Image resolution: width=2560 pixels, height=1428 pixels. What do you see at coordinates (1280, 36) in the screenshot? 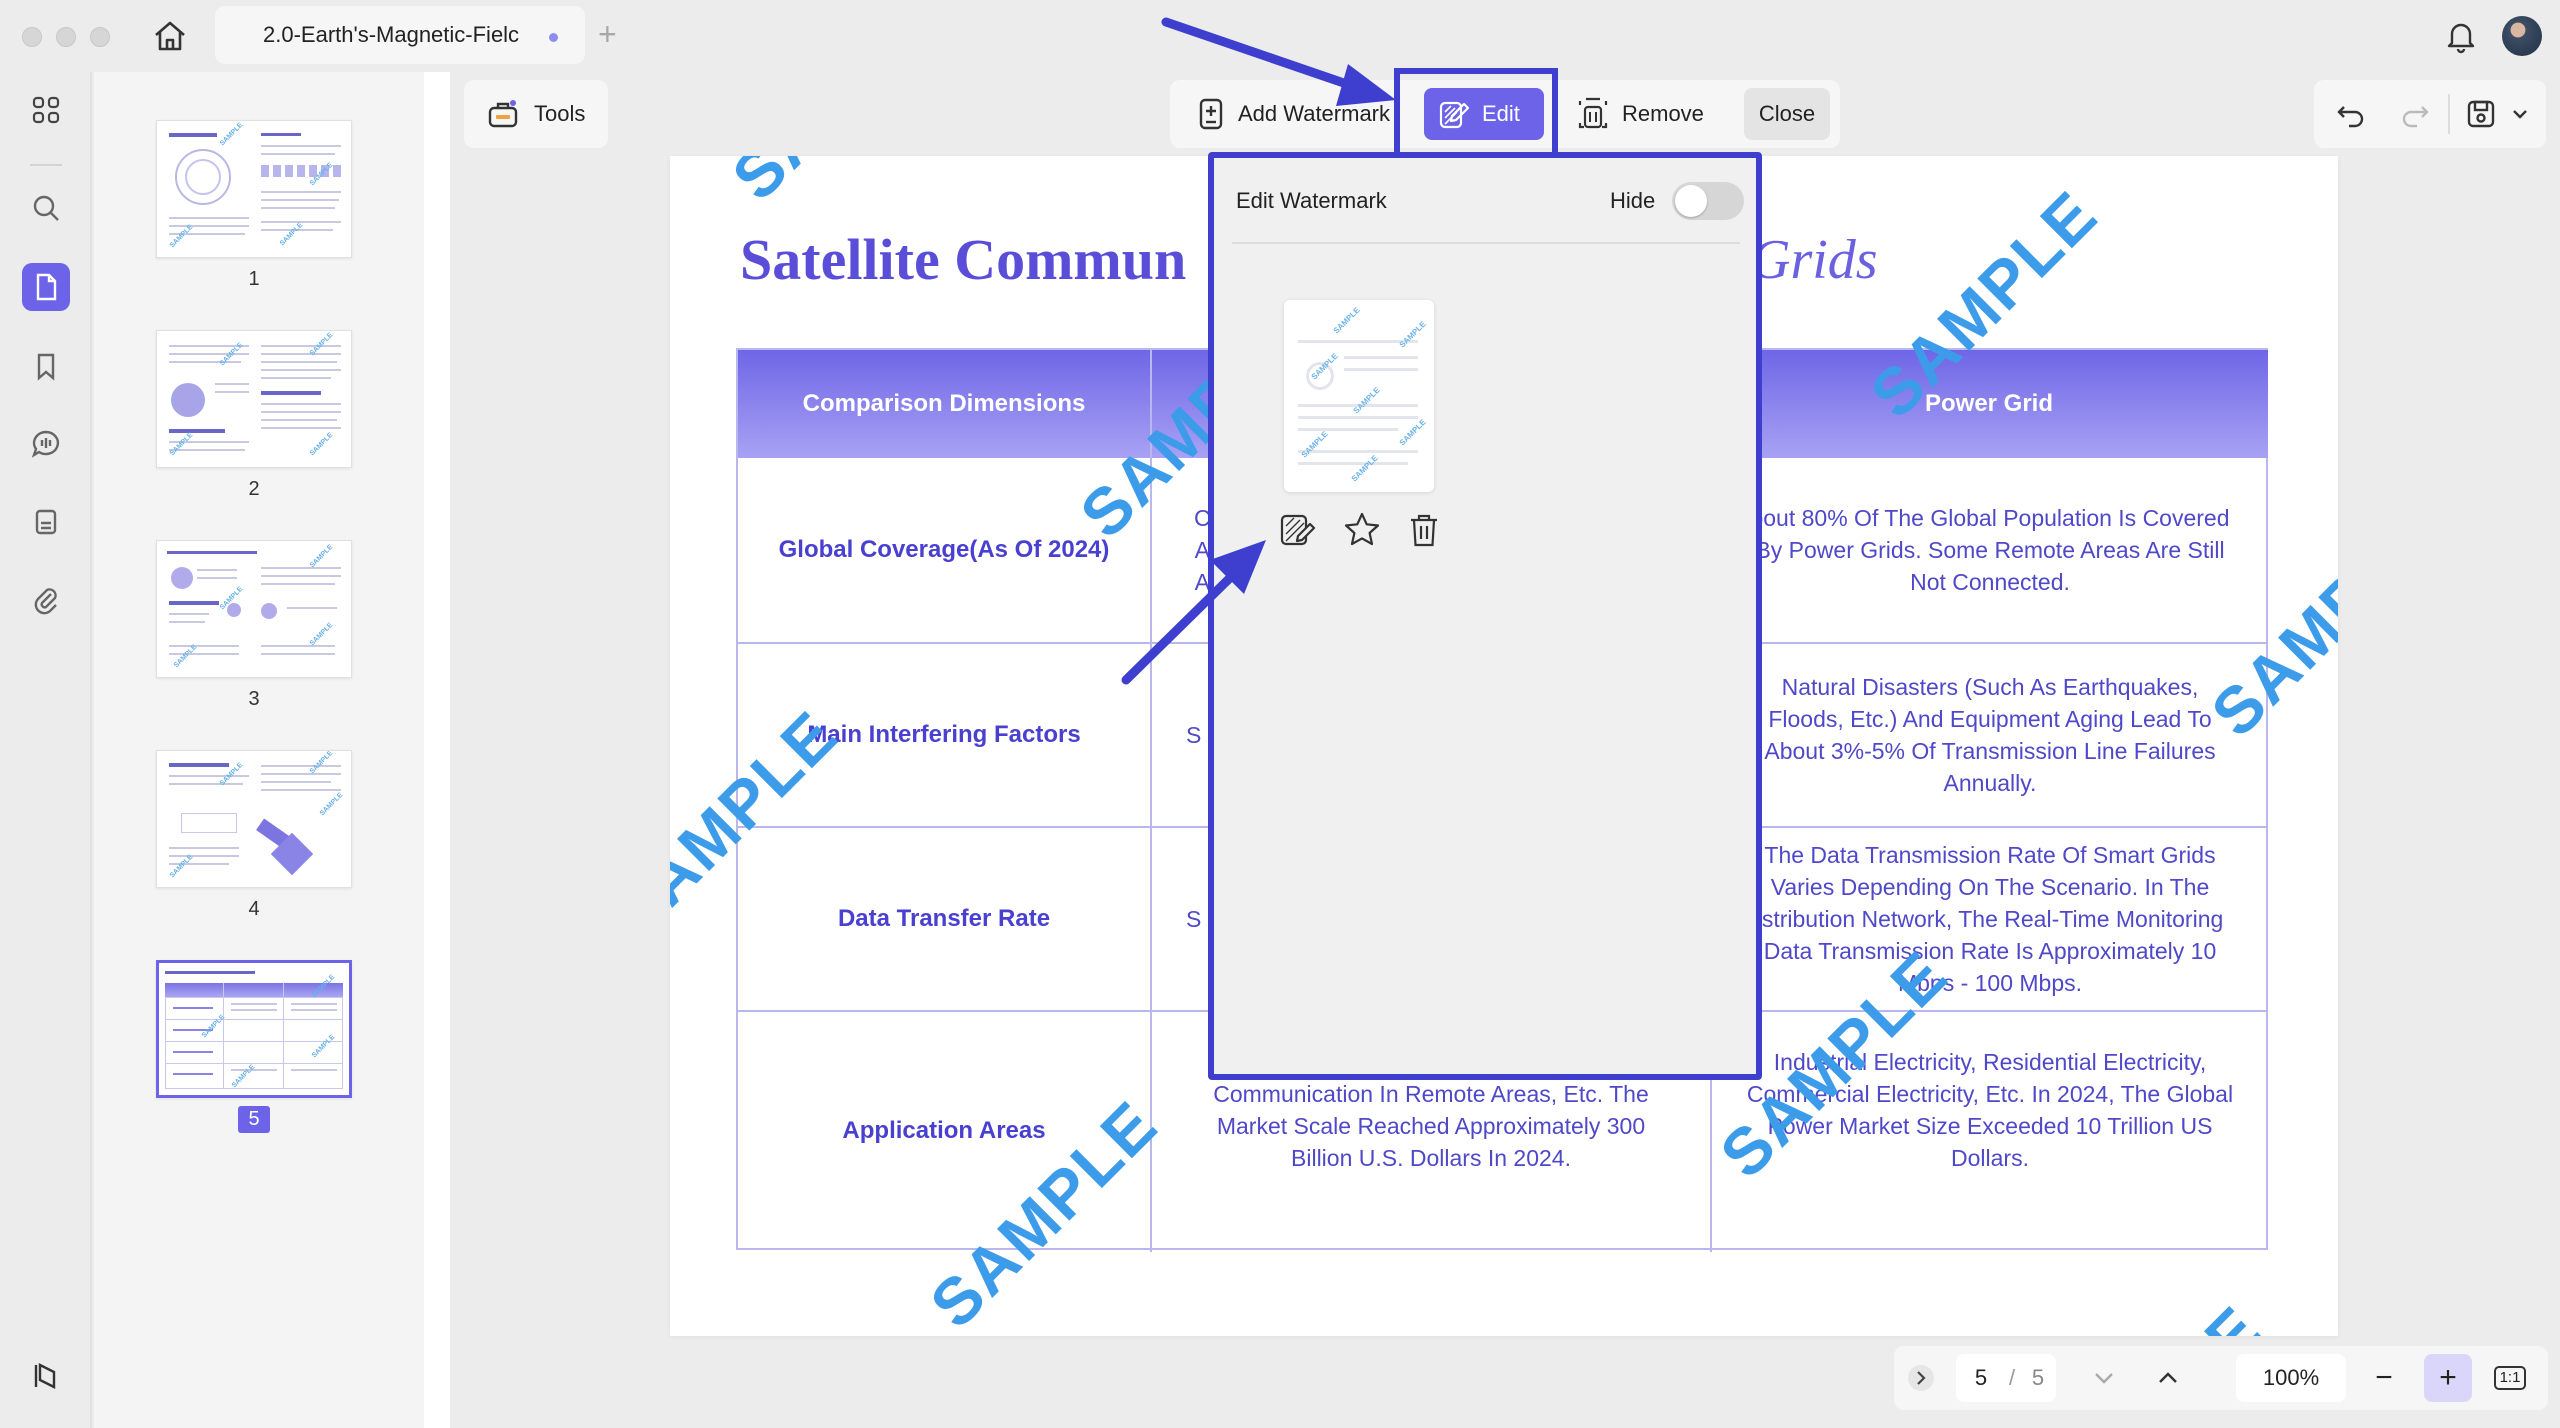
I see `title-bar: 2.0-Earth's-Magnetic-Fielc +` at bounding box center [1280, 36].